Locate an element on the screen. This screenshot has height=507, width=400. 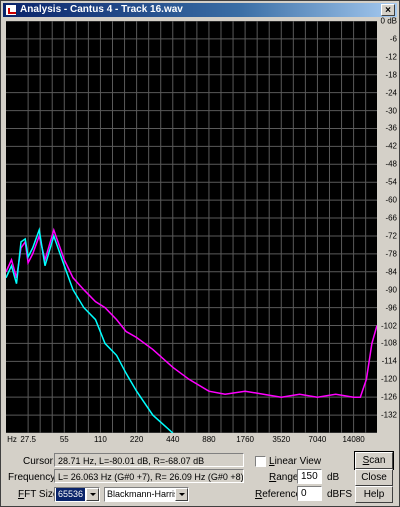
hz-tick-label: 220 is located at coordinates (136, 439).